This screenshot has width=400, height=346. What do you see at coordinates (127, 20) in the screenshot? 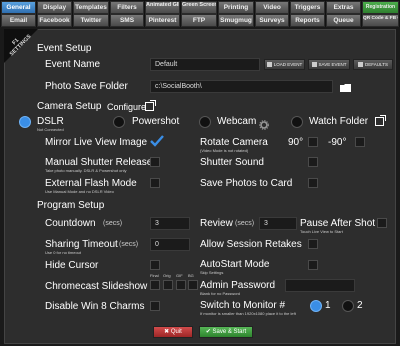
I see `tab-sms: SMS` at bounding box center [127, 20].